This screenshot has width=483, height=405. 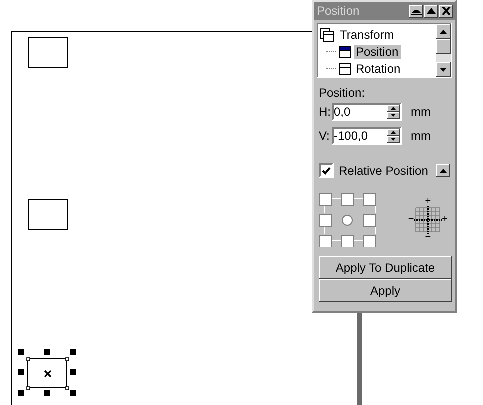 I want to click on number-field: 0,0, so click(x=367, y=112).